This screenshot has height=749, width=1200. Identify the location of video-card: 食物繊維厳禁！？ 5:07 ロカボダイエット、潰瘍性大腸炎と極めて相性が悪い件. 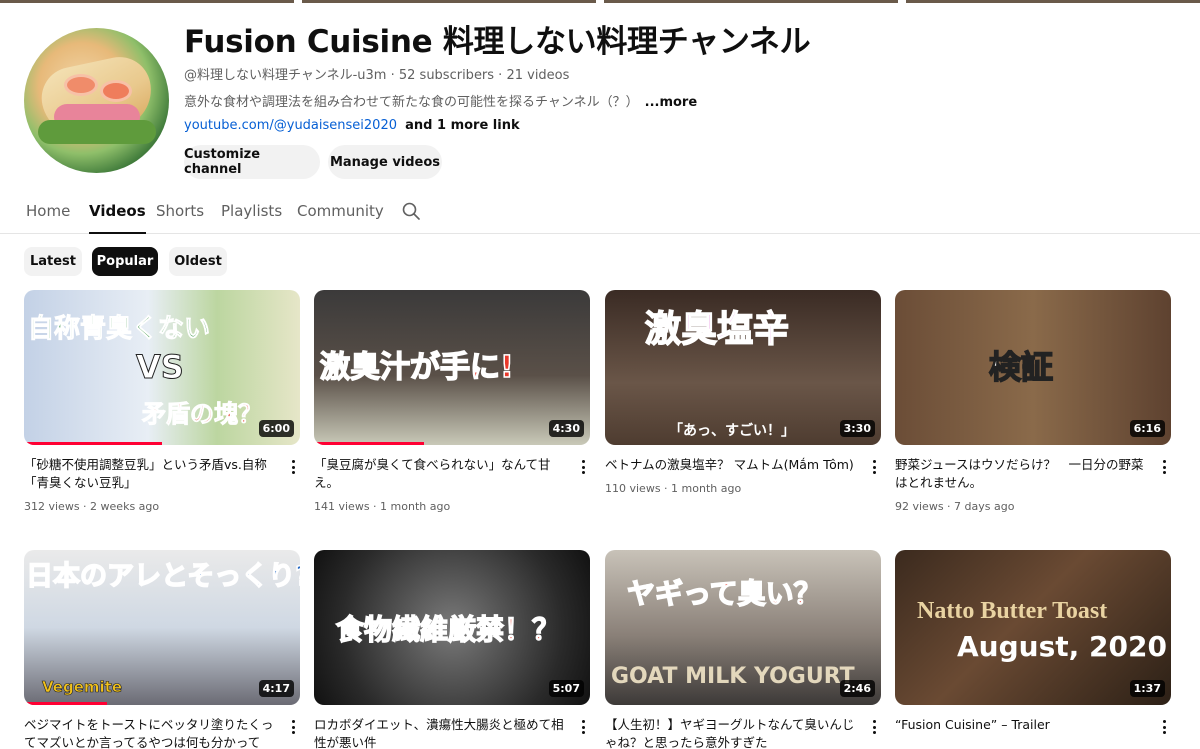
(452, 649).